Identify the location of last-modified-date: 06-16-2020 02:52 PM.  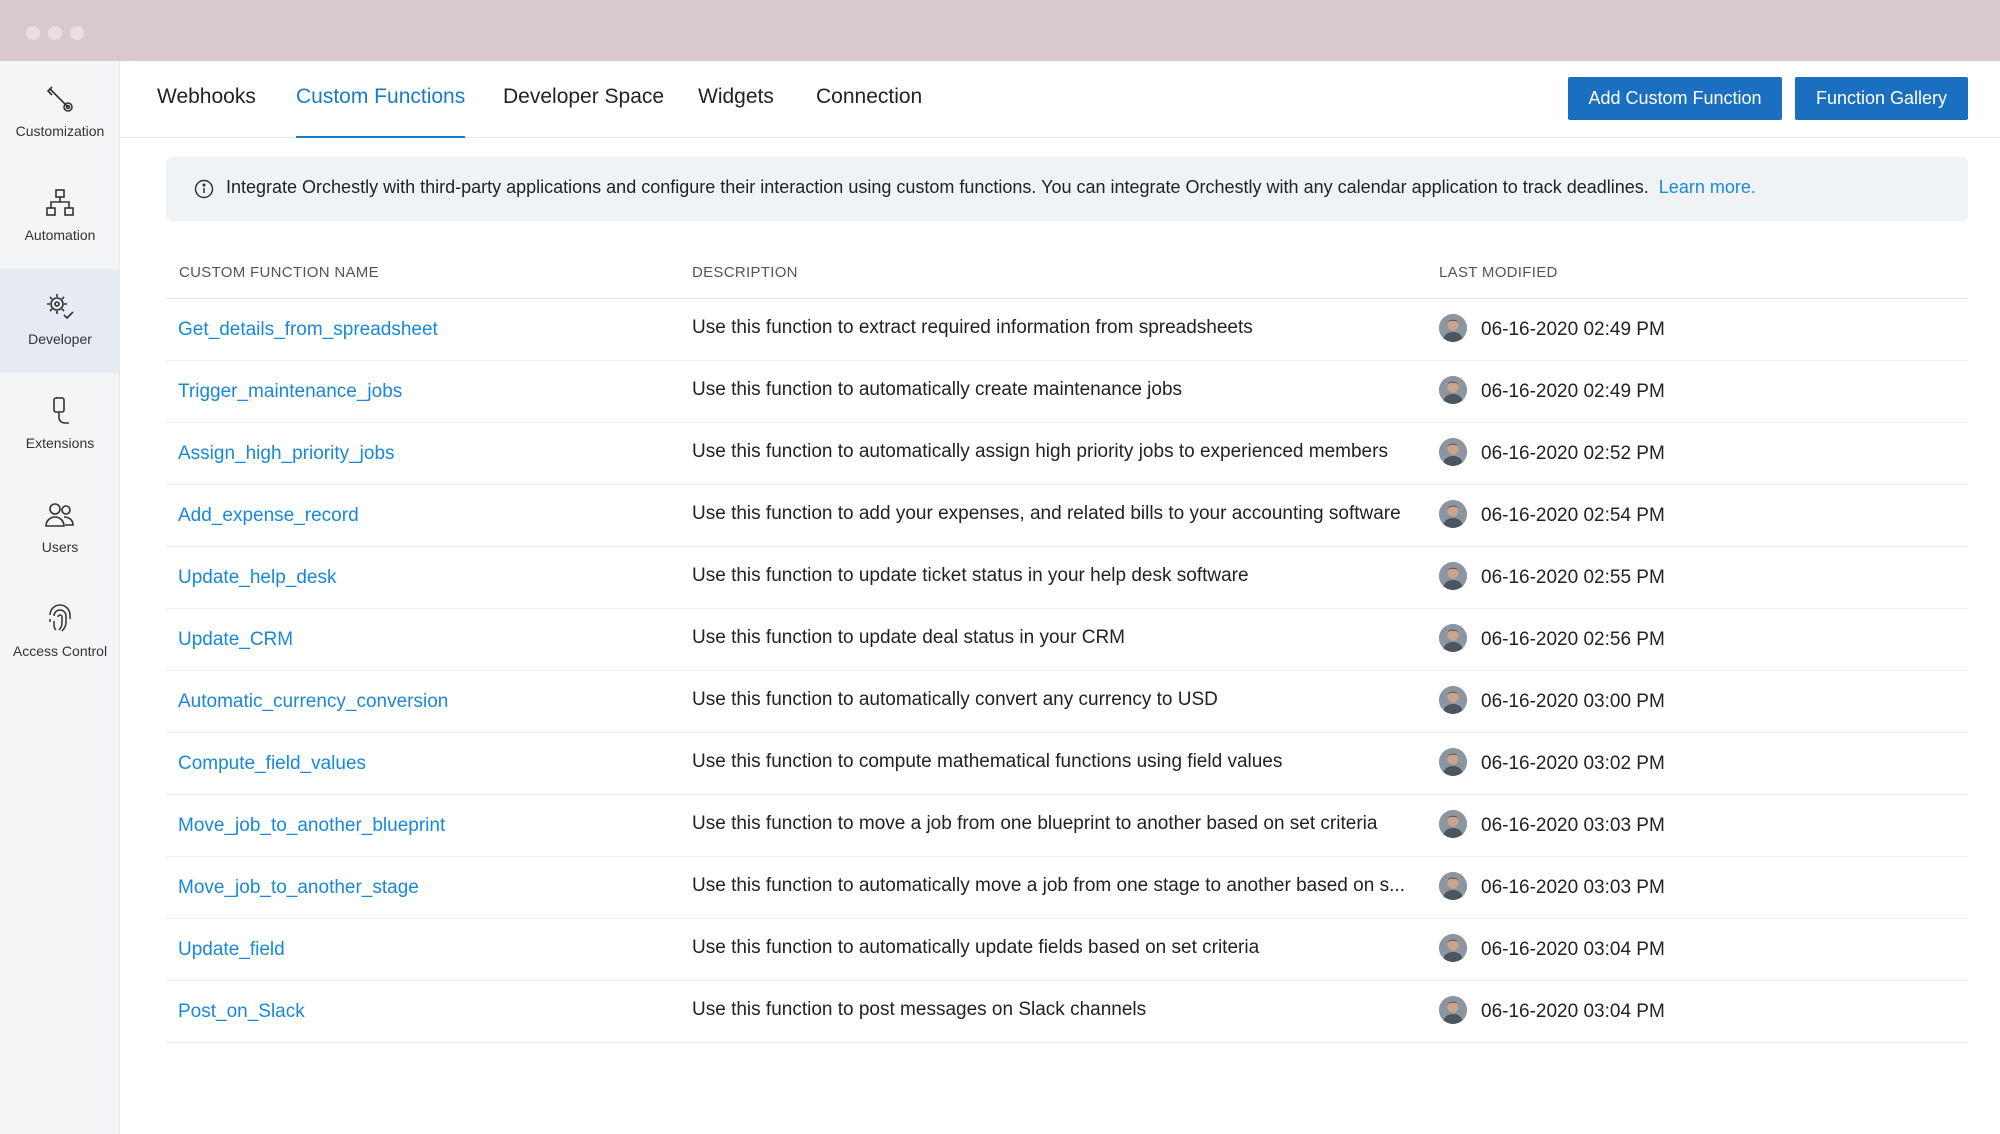
(1573, 453).